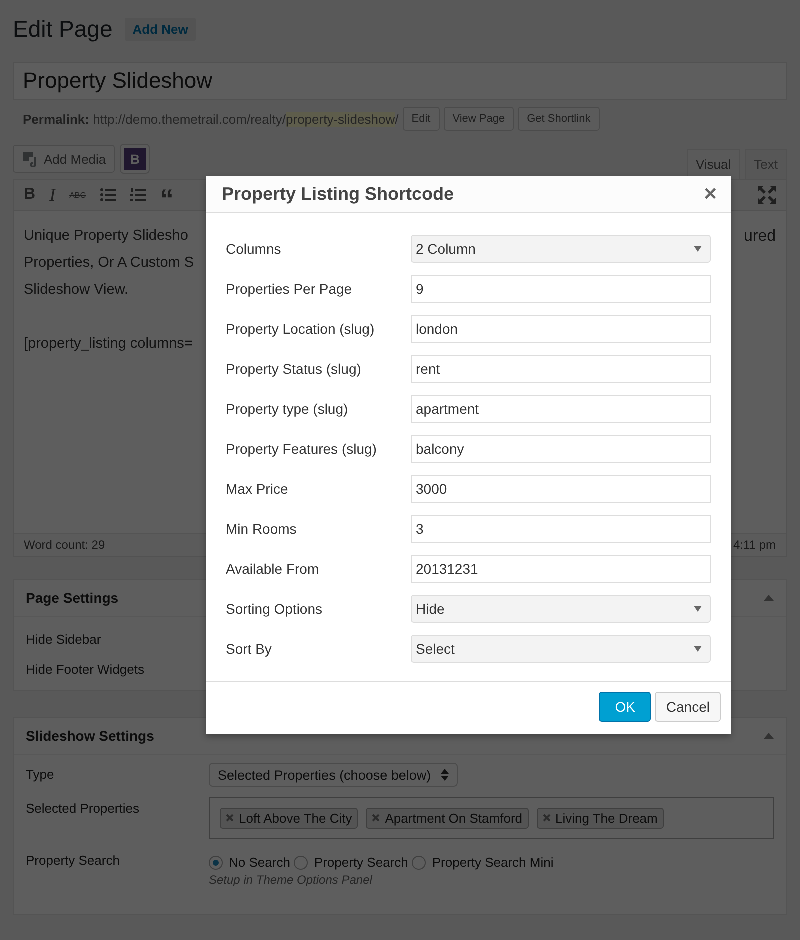 The width and height of the screenshot is (800, 940). Describe the element at coordinates (106, 236) in the screenshot. I see `editor-text: Unique Property Slidesho` at that location.